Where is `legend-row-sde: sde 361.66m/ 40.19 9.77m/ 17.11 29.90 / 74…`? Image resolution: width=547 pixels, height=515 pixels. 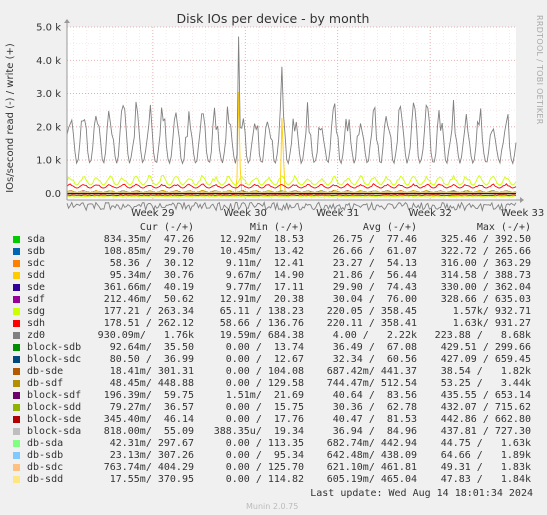 legend-row-sde: sde 361.66m/ 40.19 9.77m/ 17.11 29.90 / 74… is located at coordinates (273, 288).